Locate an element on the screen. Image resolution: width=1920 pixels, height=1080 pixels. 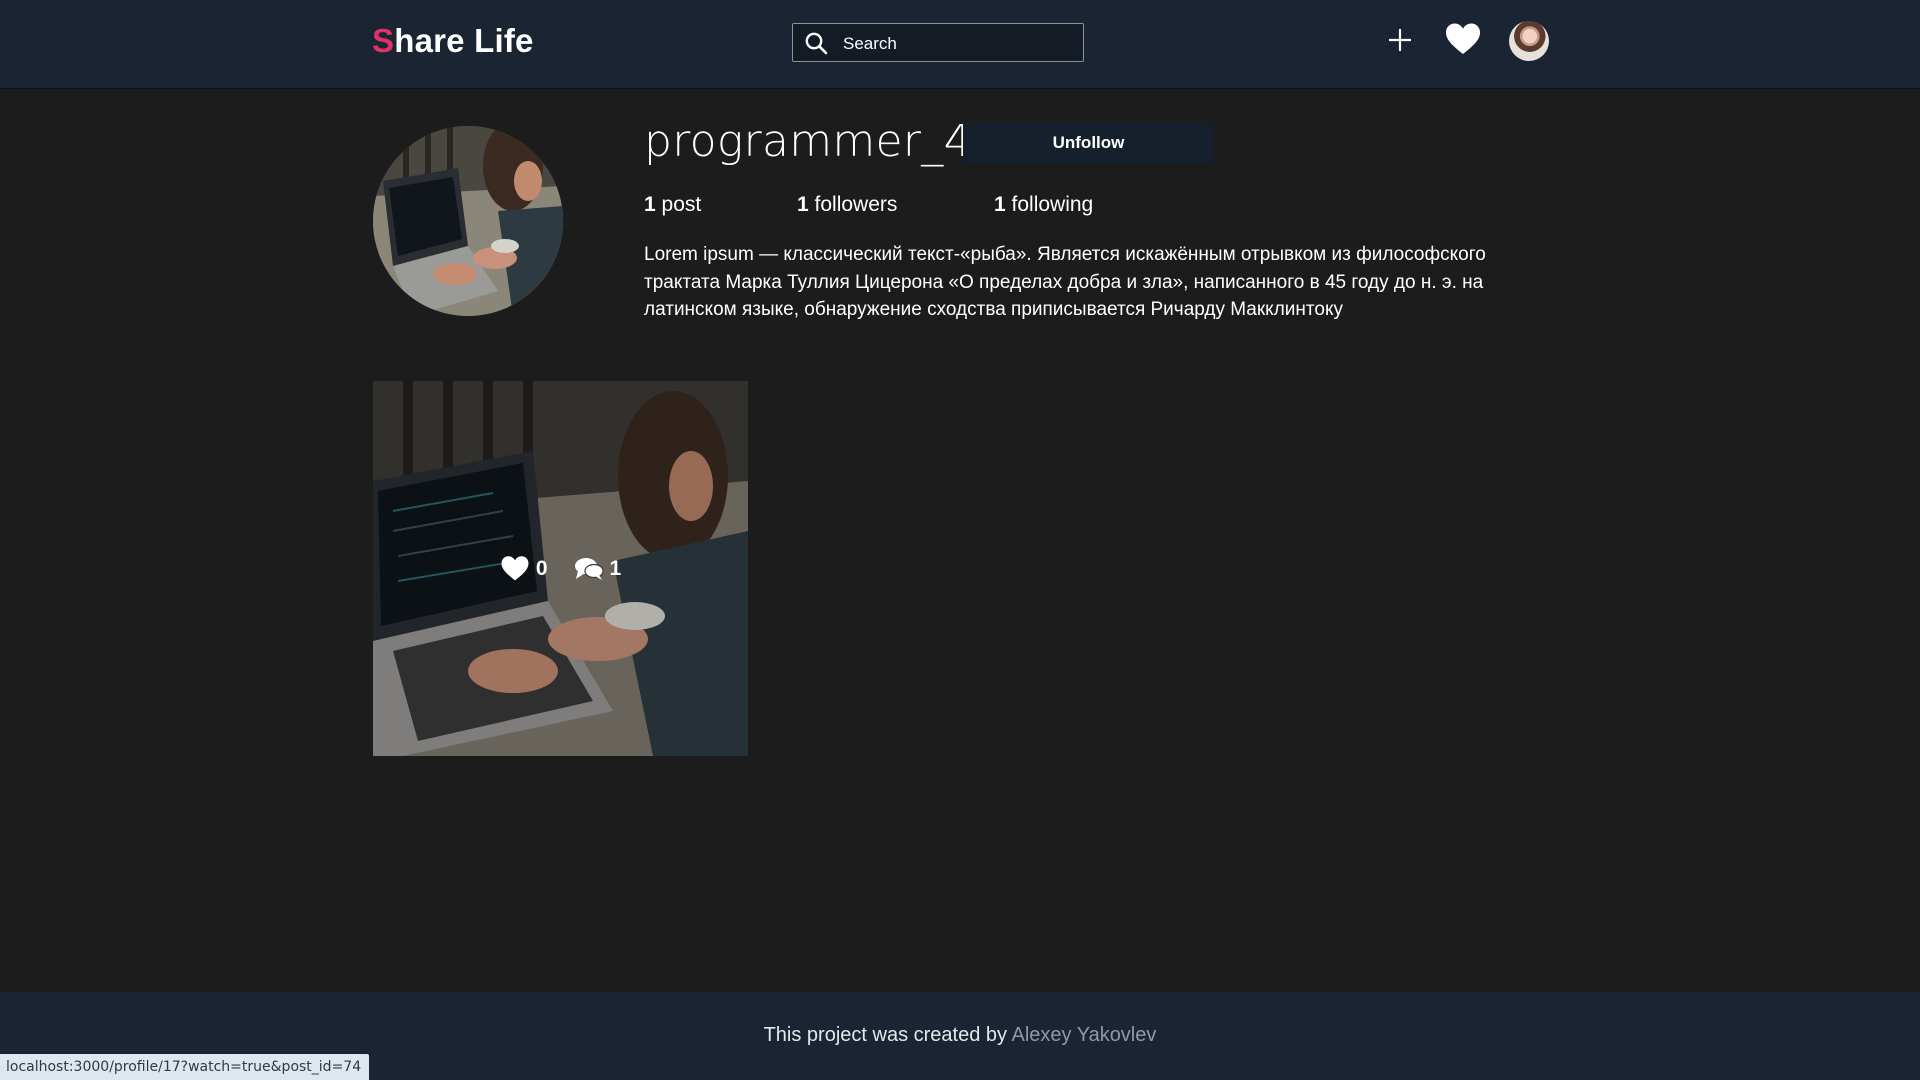
avatar is located at coordinates (1529, 41).